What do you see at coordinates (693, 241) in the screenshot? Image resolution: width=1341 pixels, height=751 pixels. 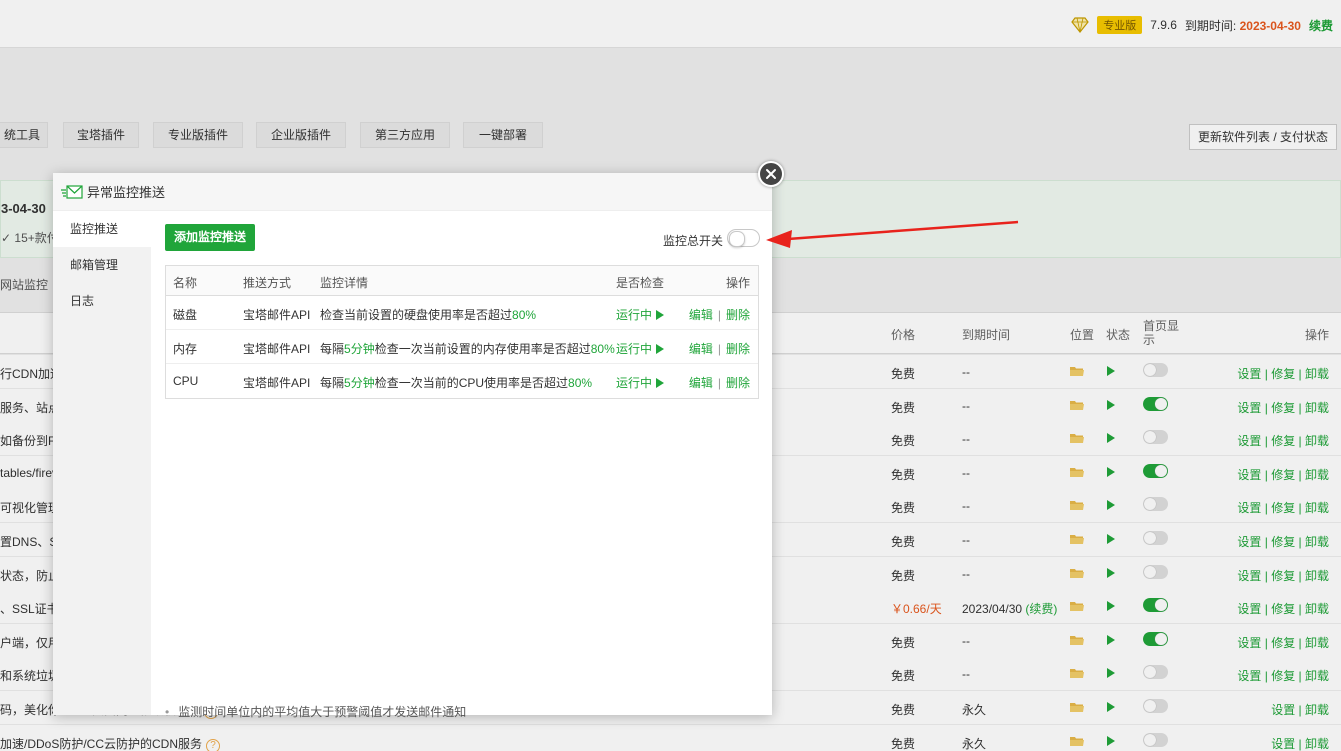 I see `master-switch-label: 监控总开关` at bounding box center [693, 241].